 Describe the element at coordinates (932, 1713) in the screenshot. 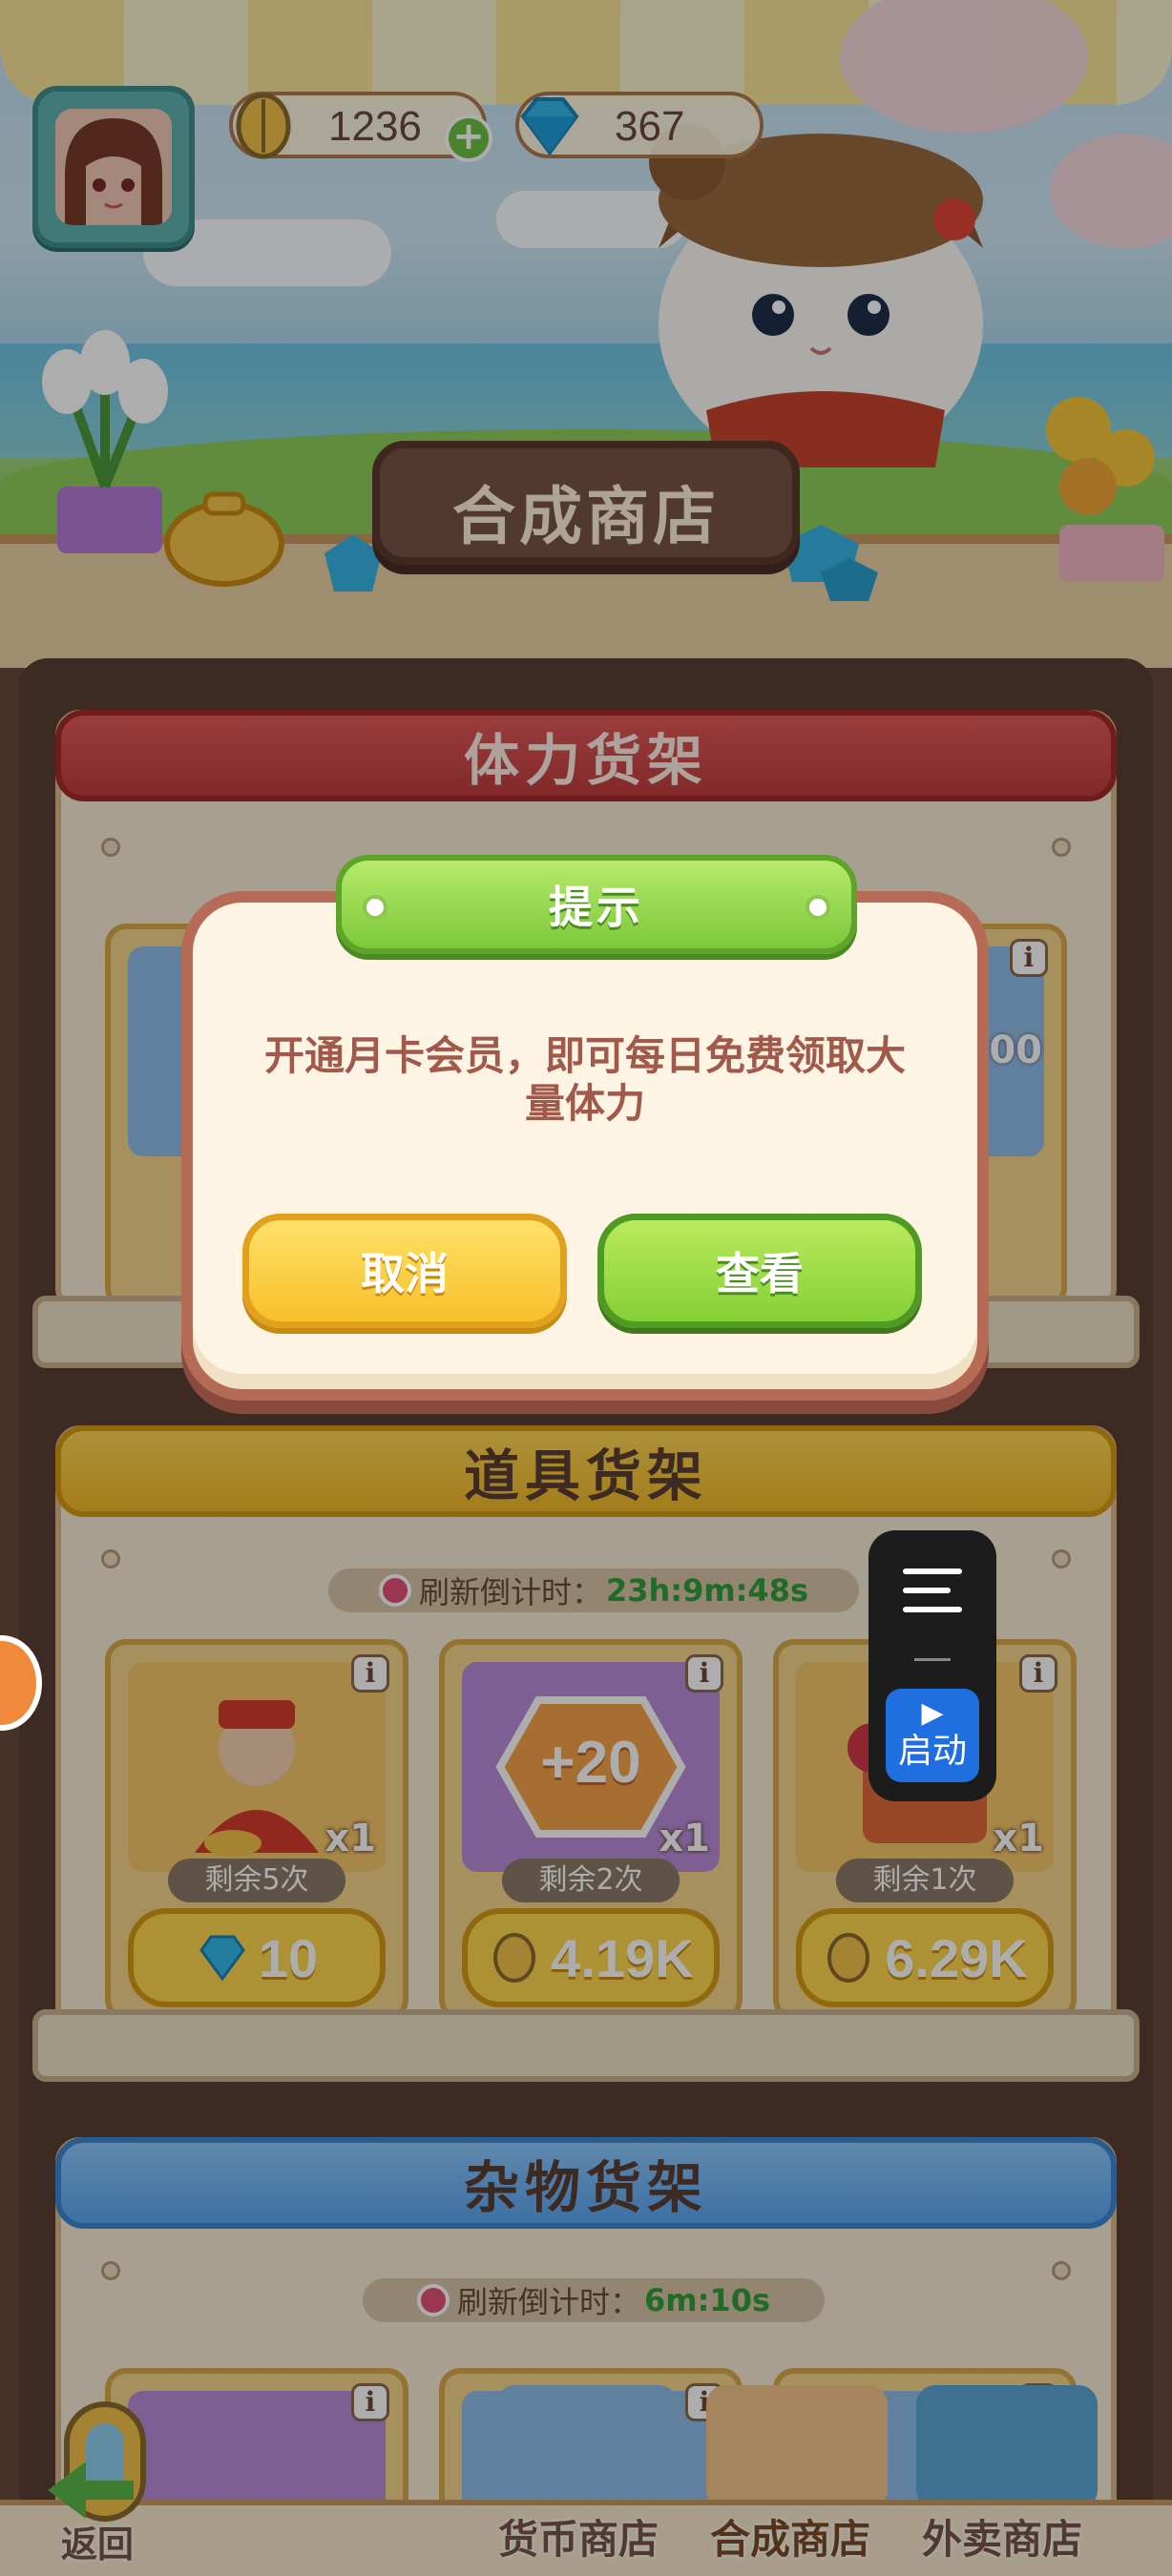

I see `play-icon: ▶` at that location.